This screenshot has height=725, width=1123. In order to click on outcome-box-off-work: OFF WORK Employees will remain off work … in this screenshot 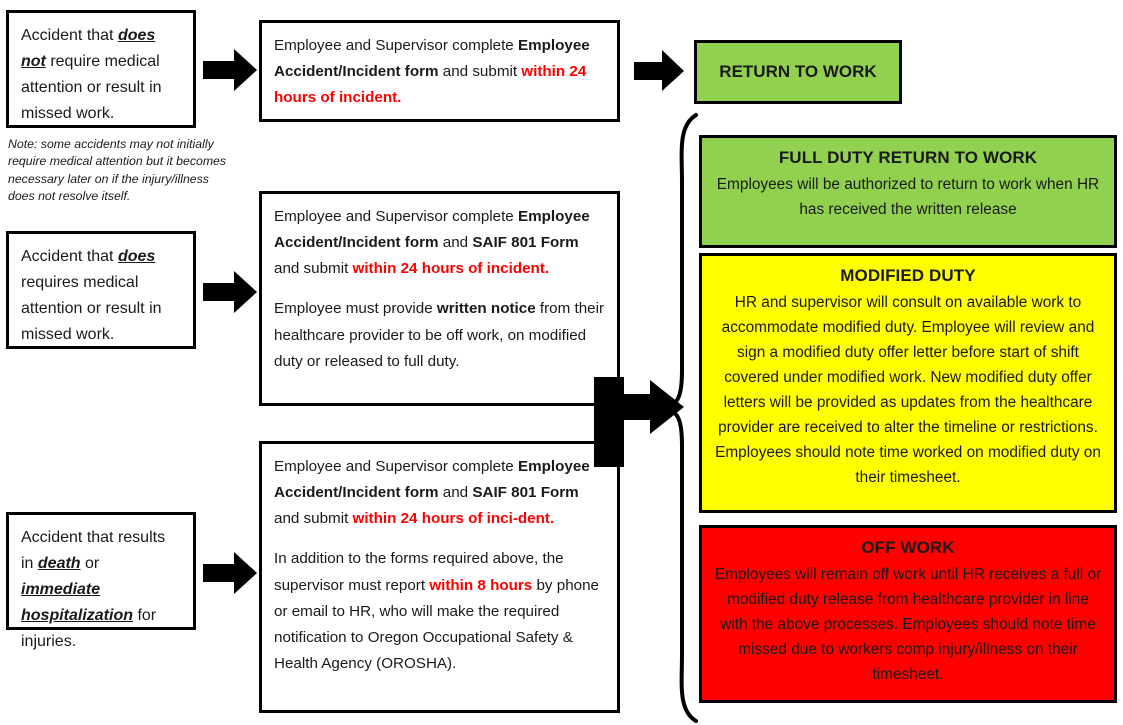, I will do `click(908, 614)`.